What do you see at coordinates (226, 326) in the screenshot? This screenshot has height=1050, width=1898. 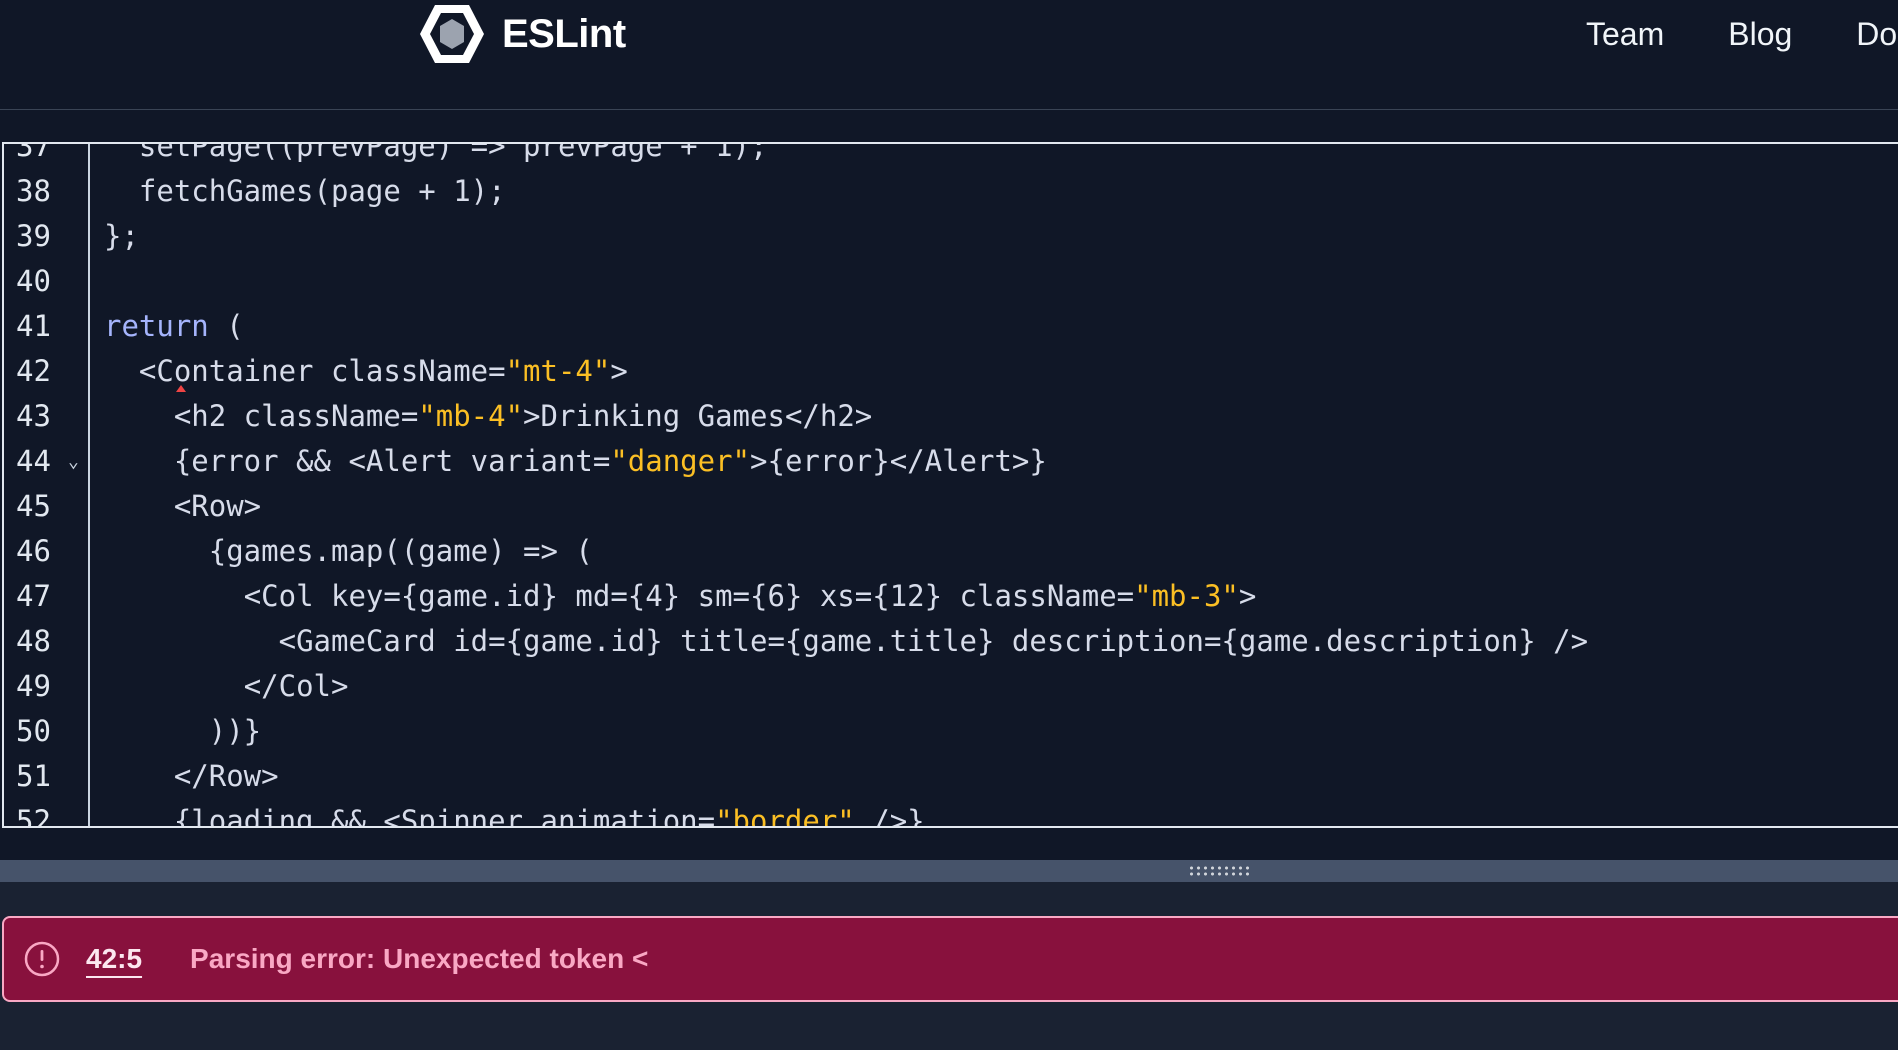 I see `code-token: (` at bounding box center [226, 326].